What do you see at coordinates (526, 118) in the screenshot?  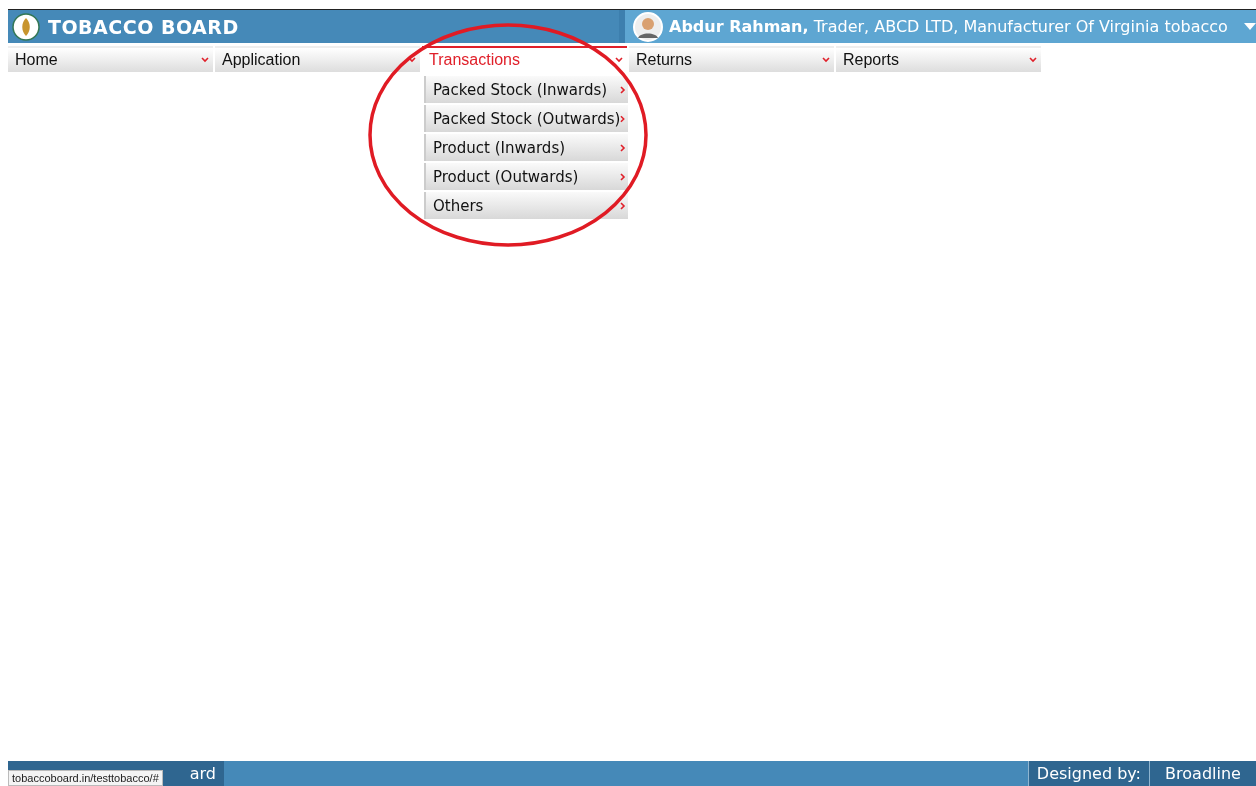 I see `submenu-item: Packed Stock (Outwards)` at bounding box center [526, 118].